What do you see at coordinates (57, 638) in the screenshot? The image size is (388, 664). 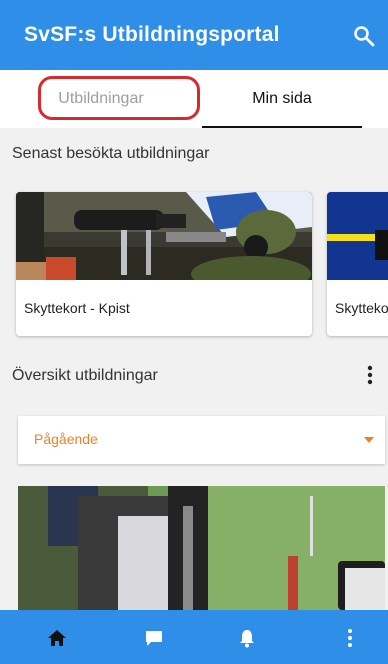 I see `home-icon` at bounding box center [57, 638].